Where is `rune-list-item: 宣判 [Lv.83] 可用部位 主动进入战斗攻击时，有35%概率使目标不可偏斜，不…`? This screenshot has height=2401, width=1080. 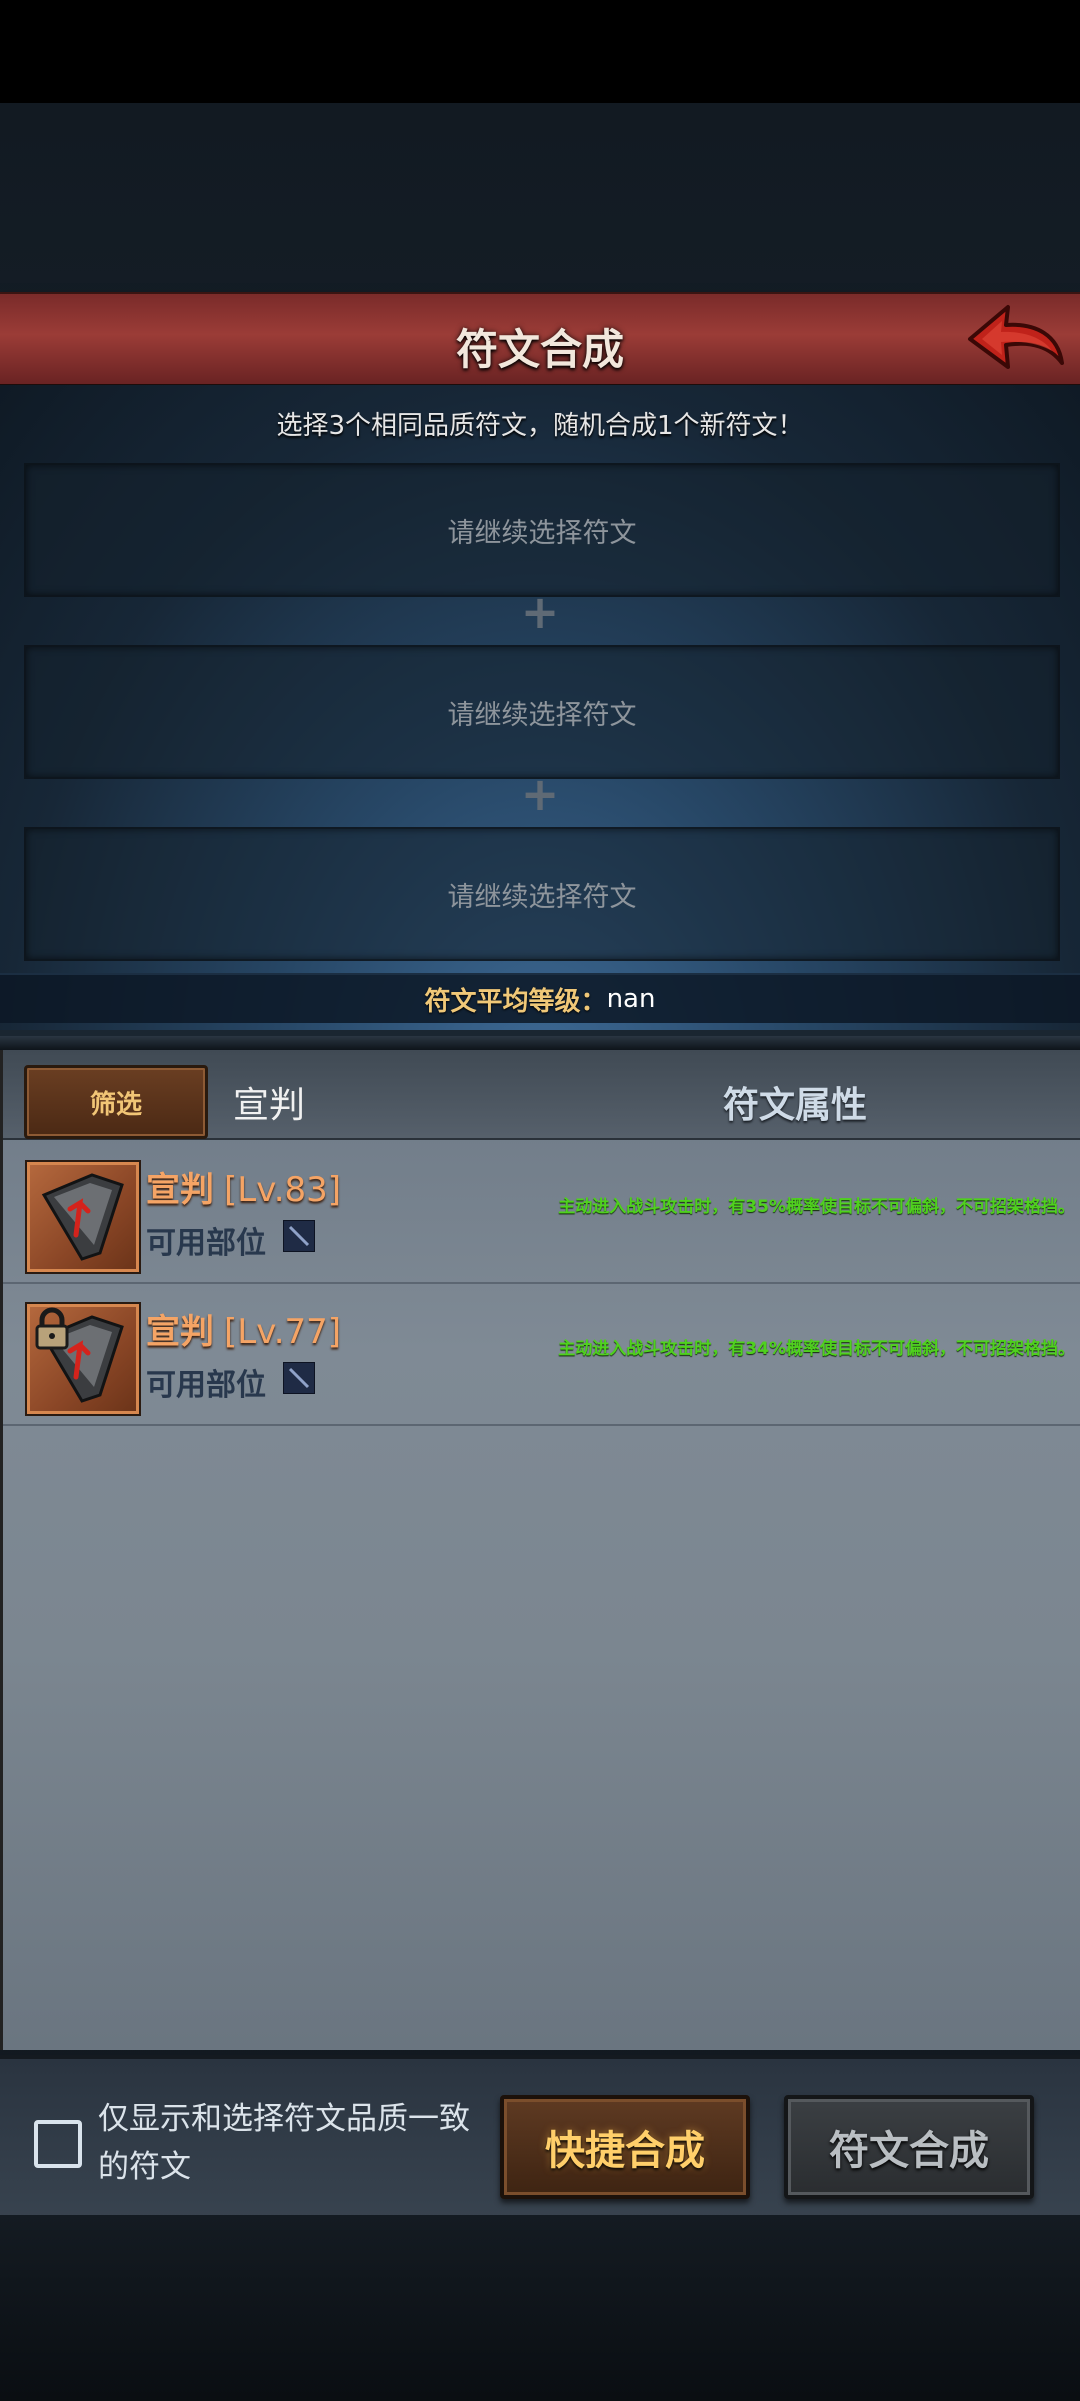
rune-list-item: 宣判 [Lv.83] 可用部位 主动进入战斗攻击时，有35%概率使目标不可偏斜，不… is located at coordinates (541, 1213).